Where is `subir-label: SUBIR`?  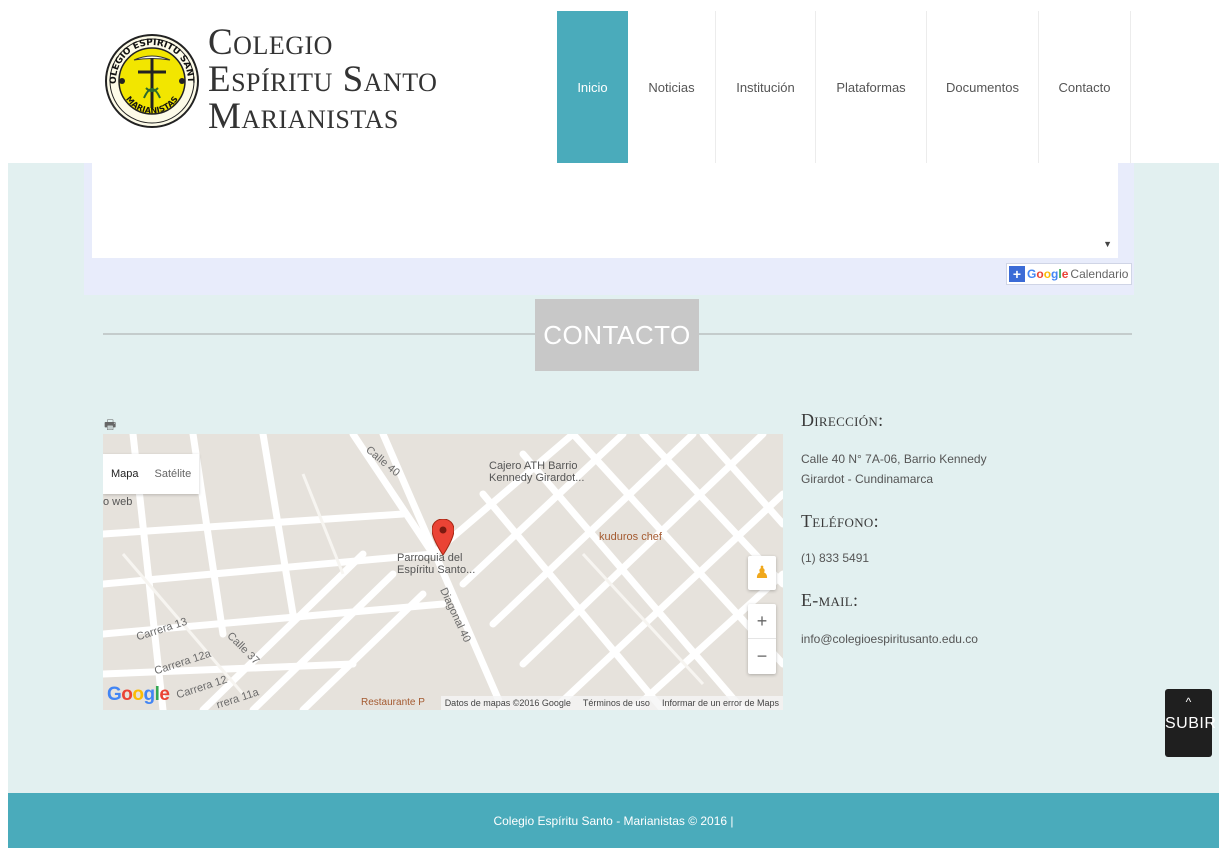
subir-label: SUBIR is located at coordinates (1191, 723).